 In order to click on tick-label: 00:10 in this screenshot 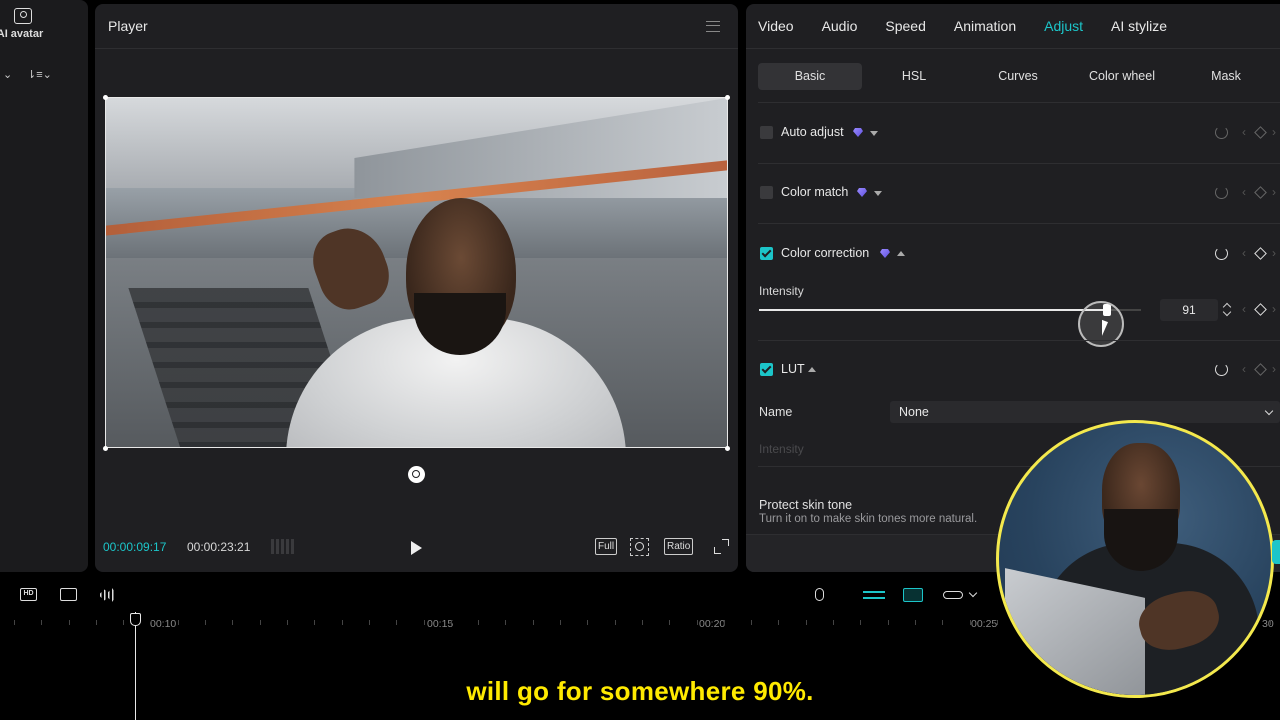, I will do `click(163, 624)`.